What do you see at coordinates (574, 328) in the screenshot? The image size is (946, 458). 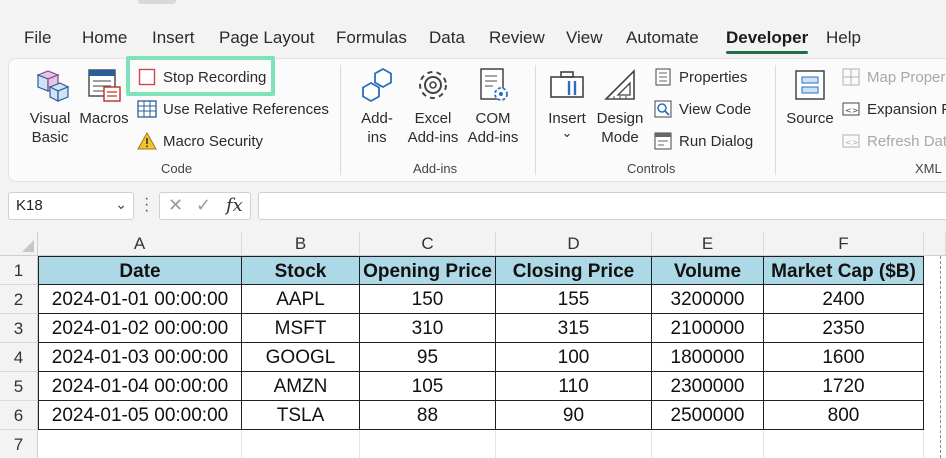 I see `table-cell: 315` at bounding box center [574, 328].